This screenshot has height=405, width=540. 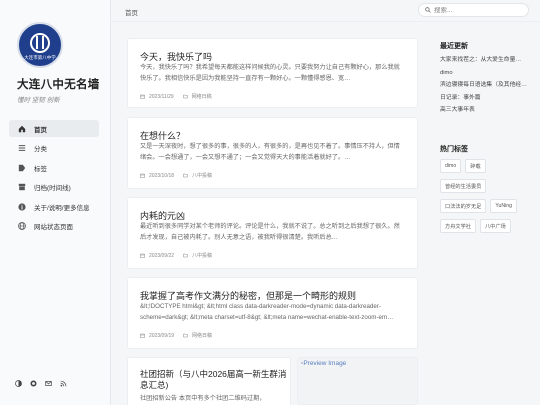 I want to click on post-meta: 2023/10/18 八中投稿, so click(x=176, y=175).